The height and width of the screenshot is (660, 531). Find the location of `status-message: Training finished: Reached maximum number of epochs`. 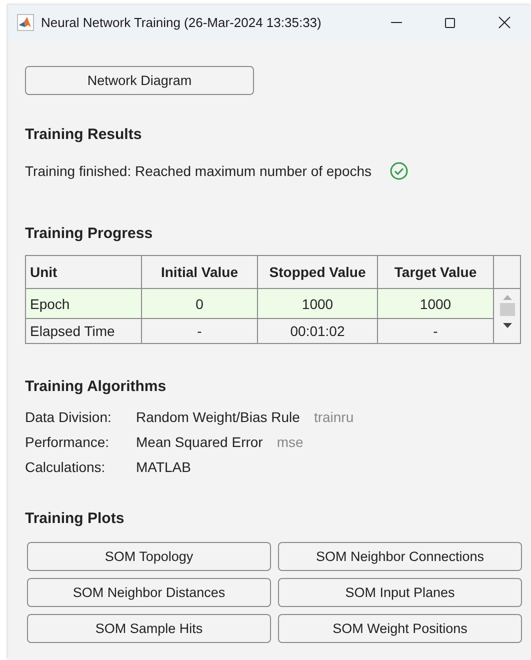

status-message: Training finished: Reached maximum number of epochs is located at coordinates (198, 171).